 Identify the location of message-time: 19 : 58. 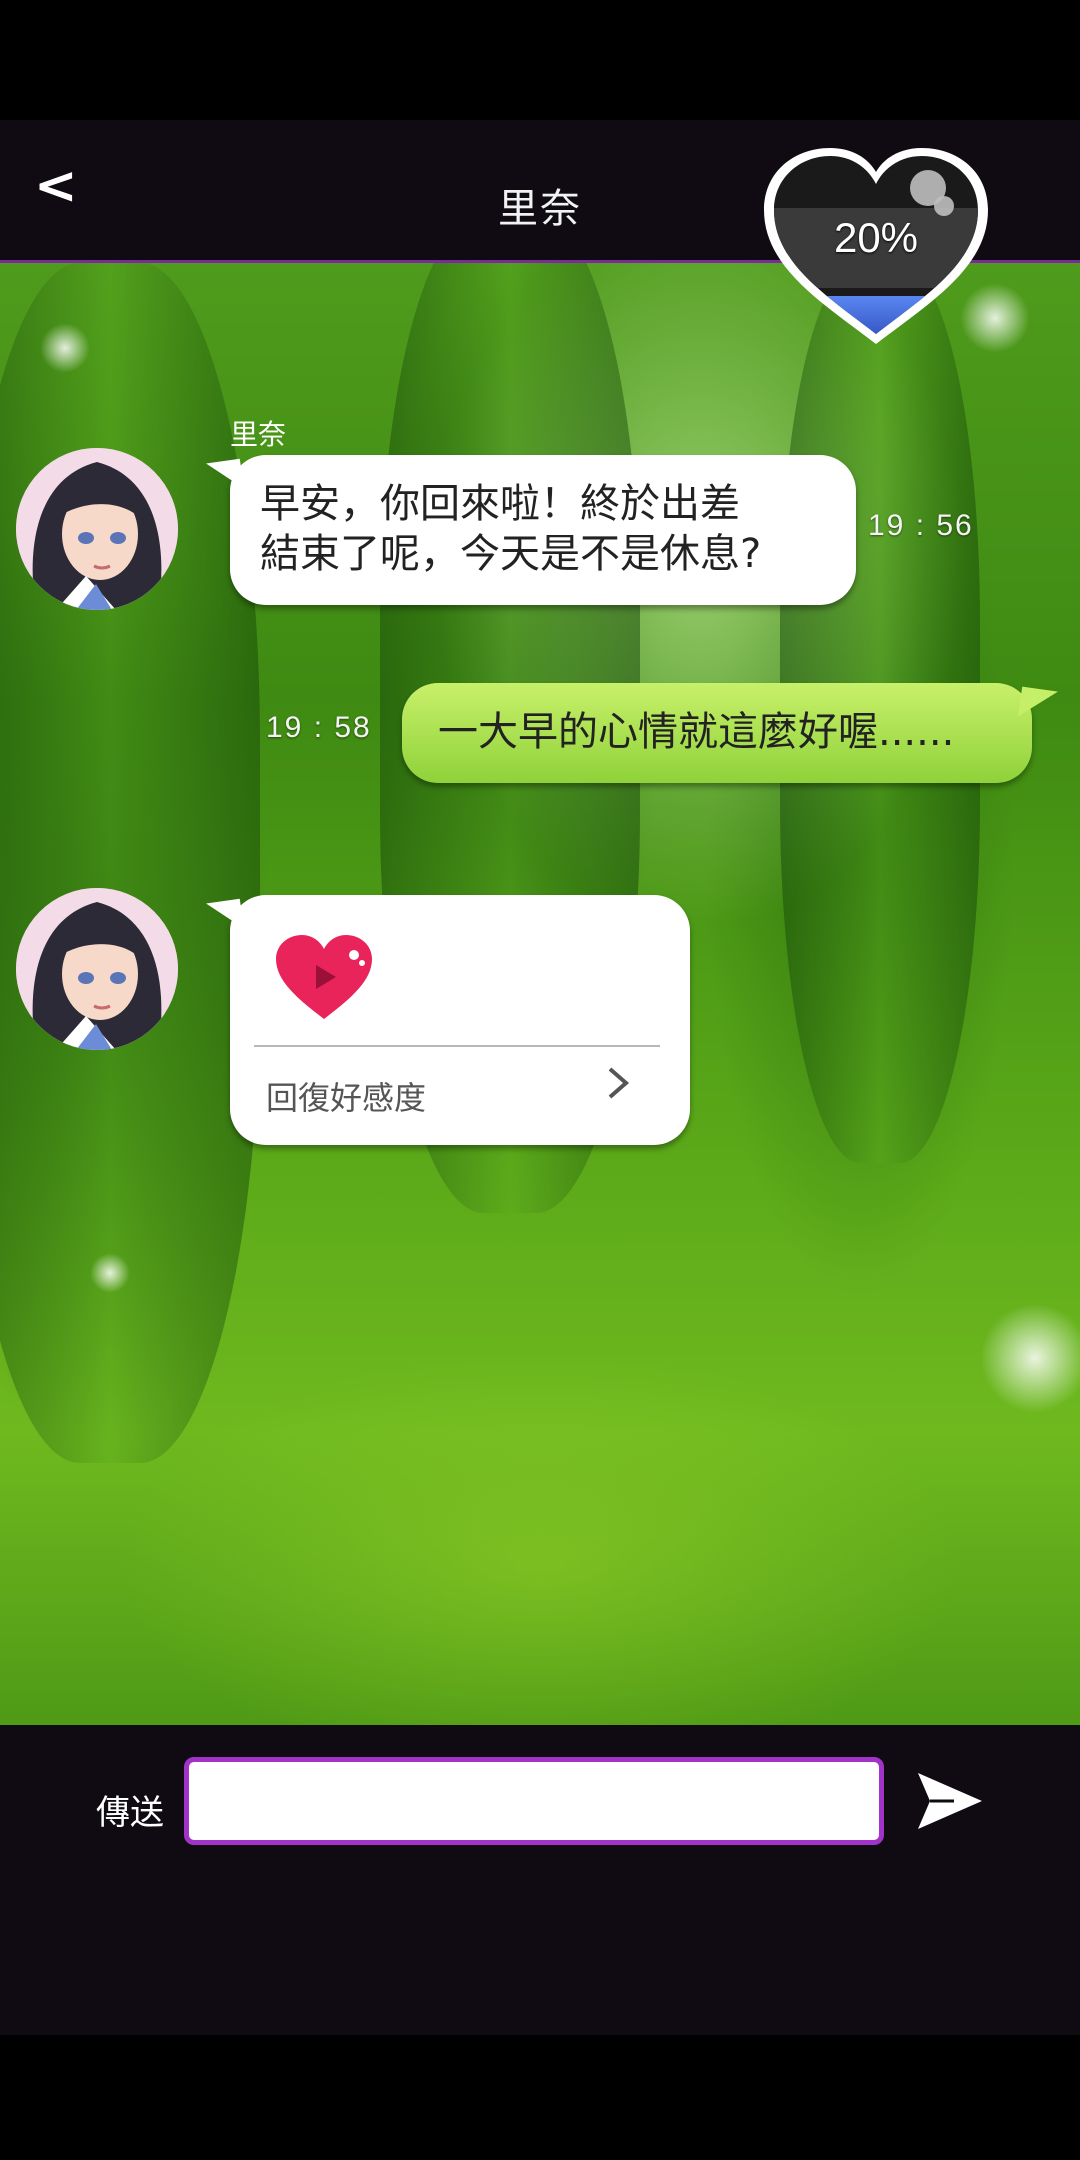
(319, 727).